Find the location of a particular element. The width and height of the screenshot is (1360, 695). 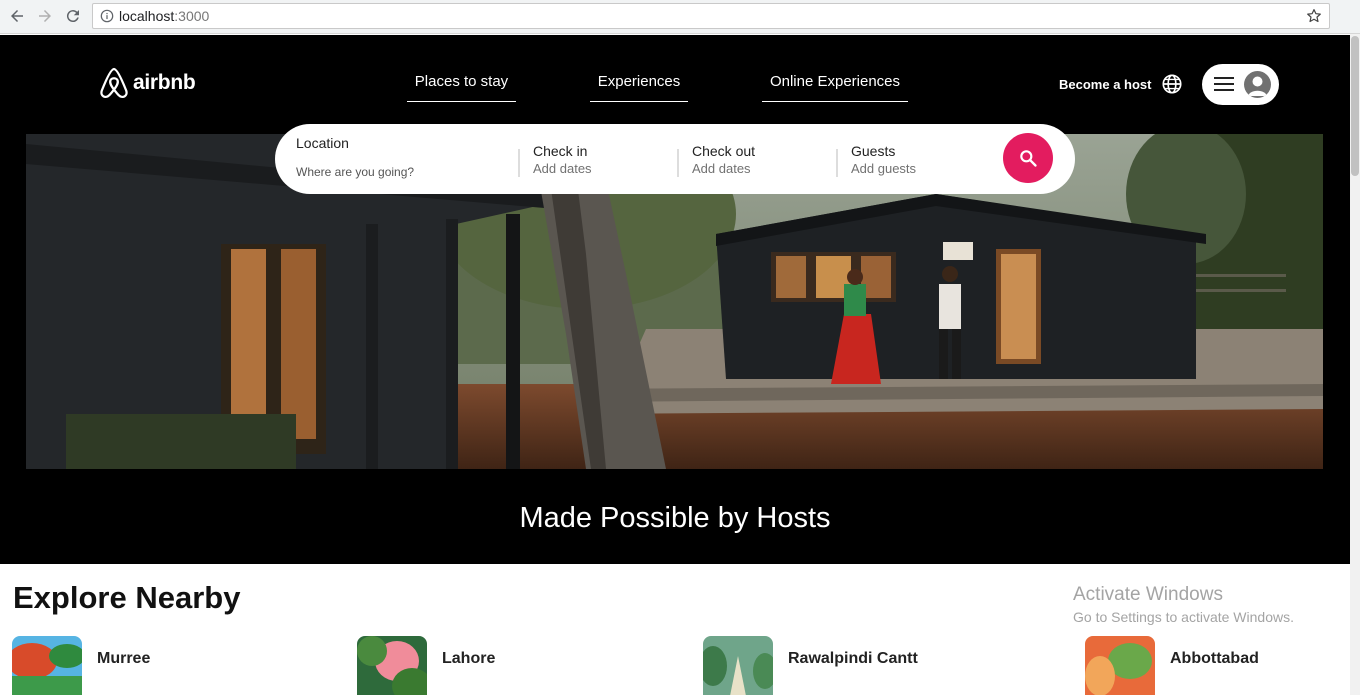

airbnb-logo: airbnb is located at coordinates (147, 83).